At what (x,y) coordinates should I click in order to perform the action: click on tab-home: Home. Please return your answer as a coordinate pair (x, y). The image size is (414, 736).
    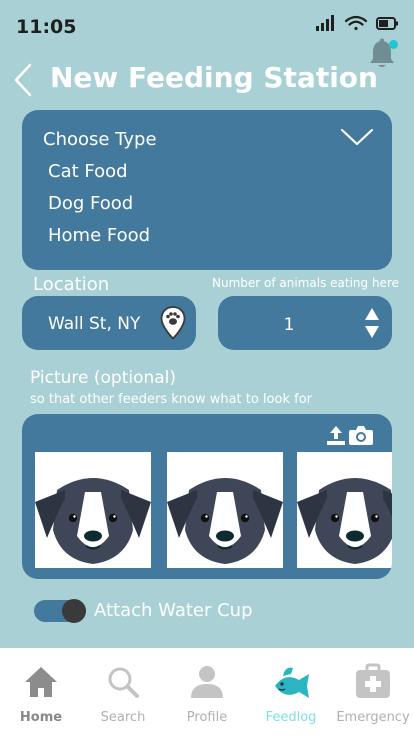
    Looking at the image, I should click on (41, 692).